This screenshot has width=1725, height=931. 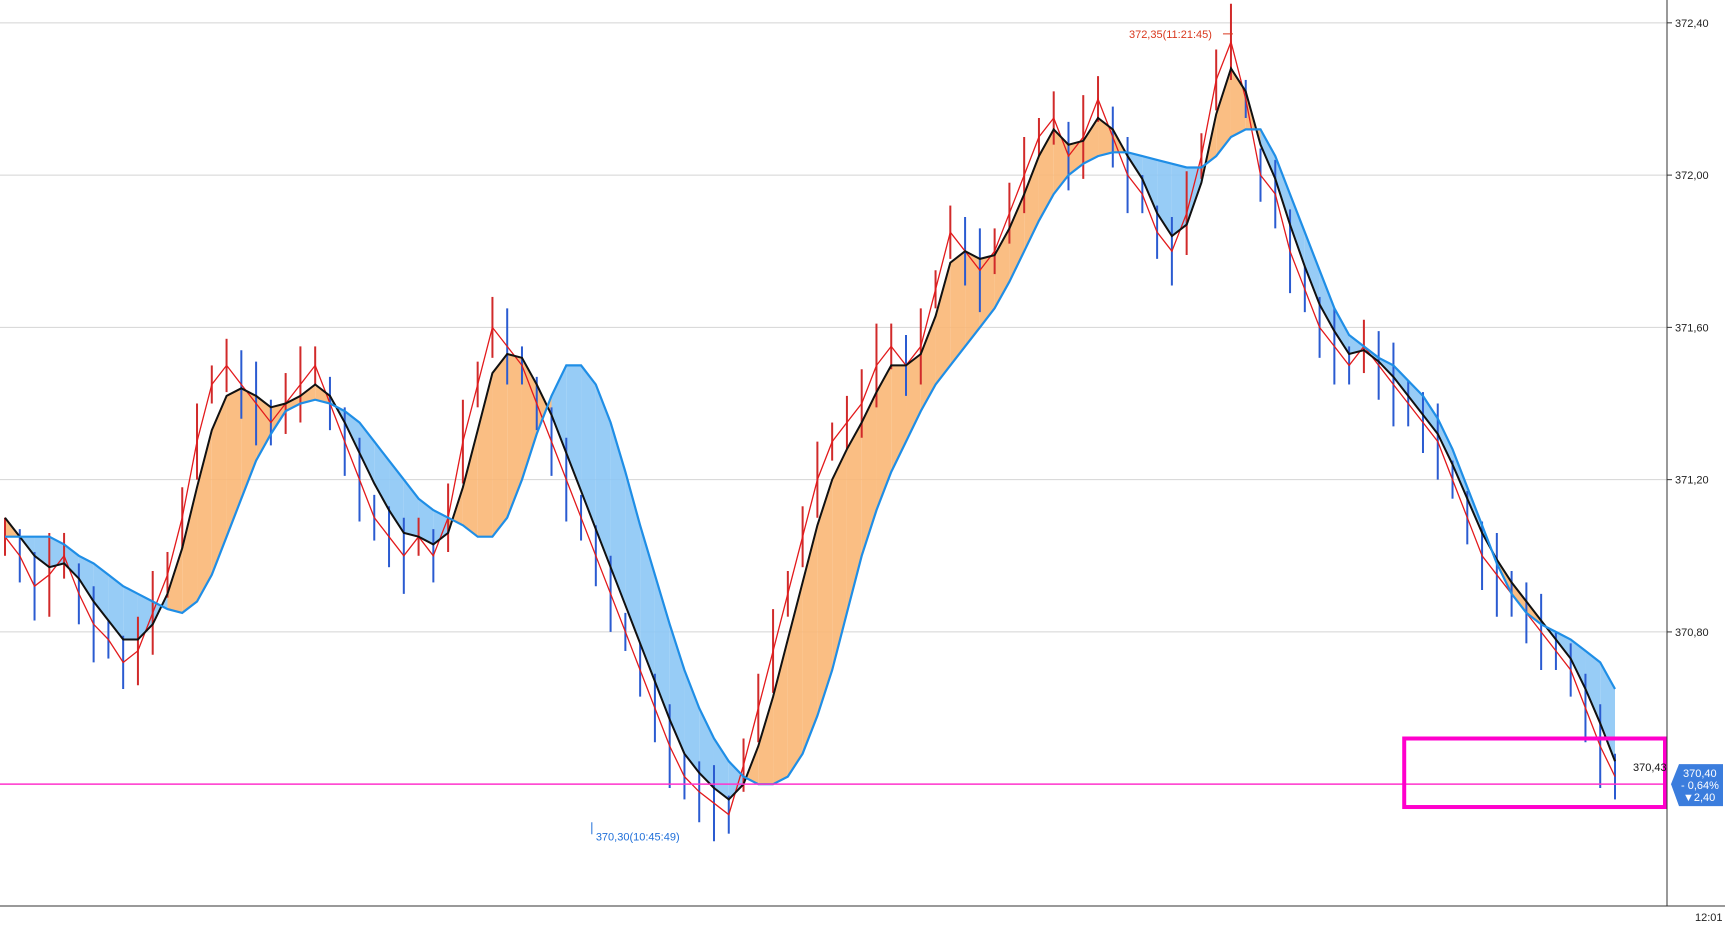 What do you see at coordinates (1692, 176) in the screenshot?
I see `y-tick-label: 372,00` at bounding box center [1692, 176].